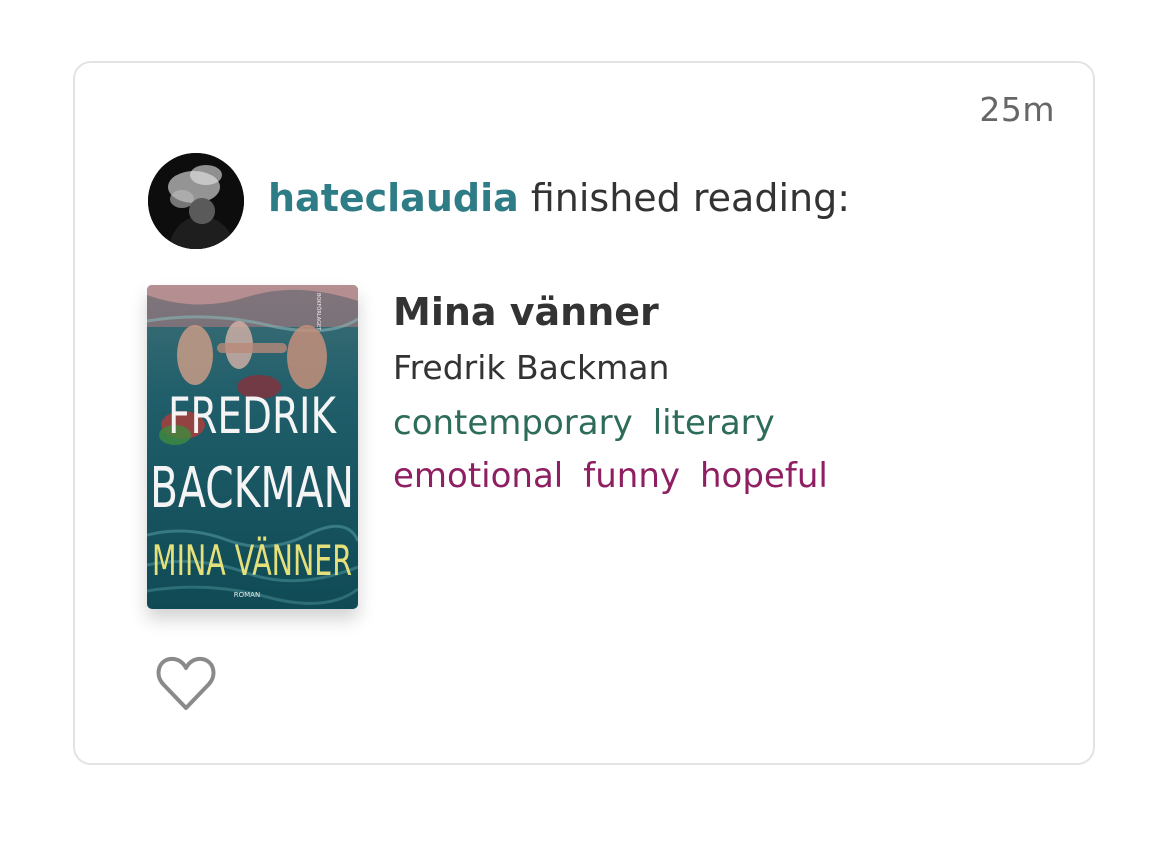 The image size is (1170, 841). I want to click on user-avatar, so click(196, 201).